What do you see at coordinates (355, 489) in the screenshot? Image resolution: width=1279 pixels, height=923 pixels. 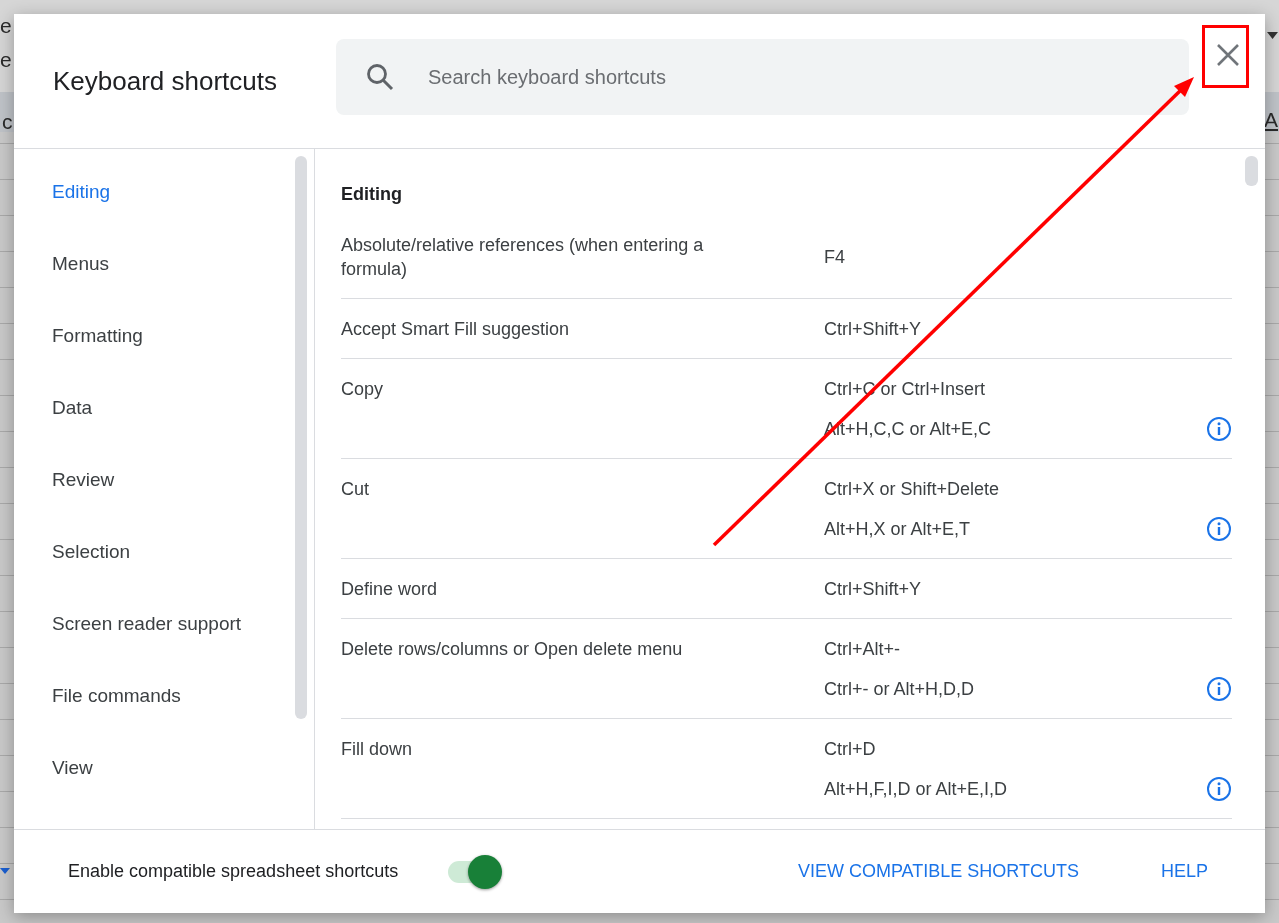 I see `shortcut-description: Cut` at bounding box center [355, 489].